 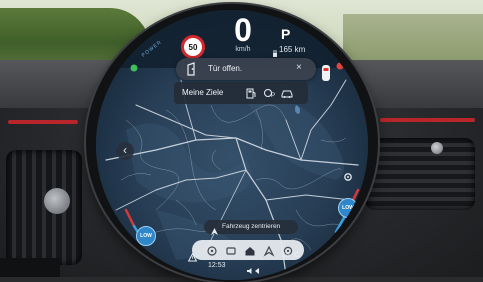 I want to click on car-icon, so click(x=287, y=93).